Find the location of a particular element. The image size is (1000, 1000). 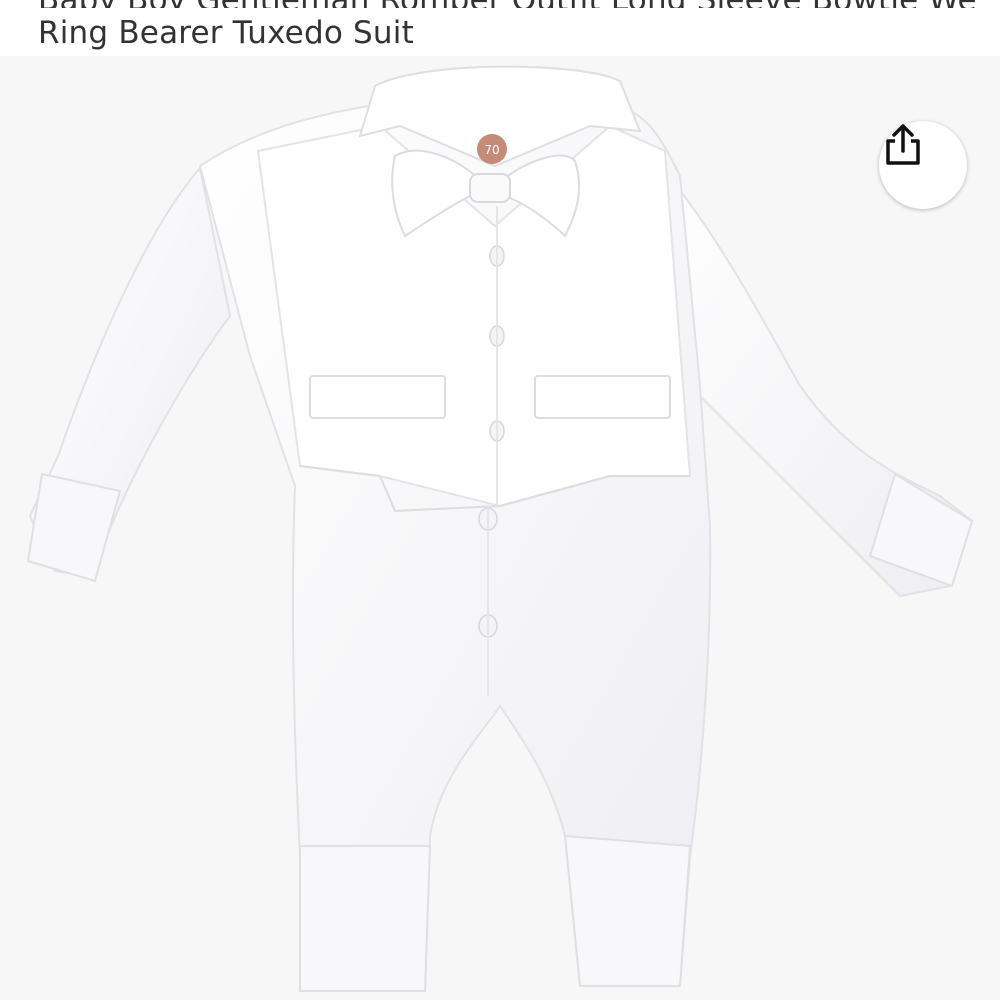

left-cuff is located at coordinates (74, 527).